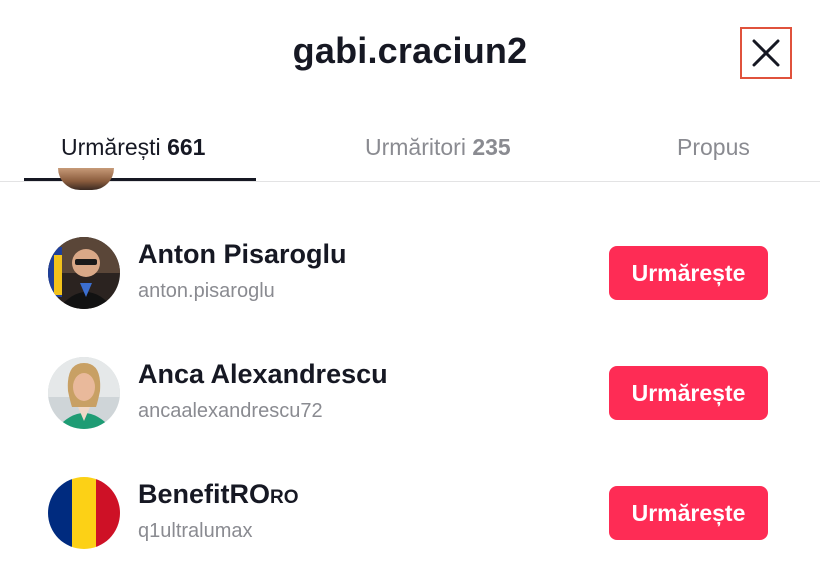 The width and height of the screenshot is (820, 572). I want to click on user-name-text: Anton Pisaroglu, so click(242, 254).